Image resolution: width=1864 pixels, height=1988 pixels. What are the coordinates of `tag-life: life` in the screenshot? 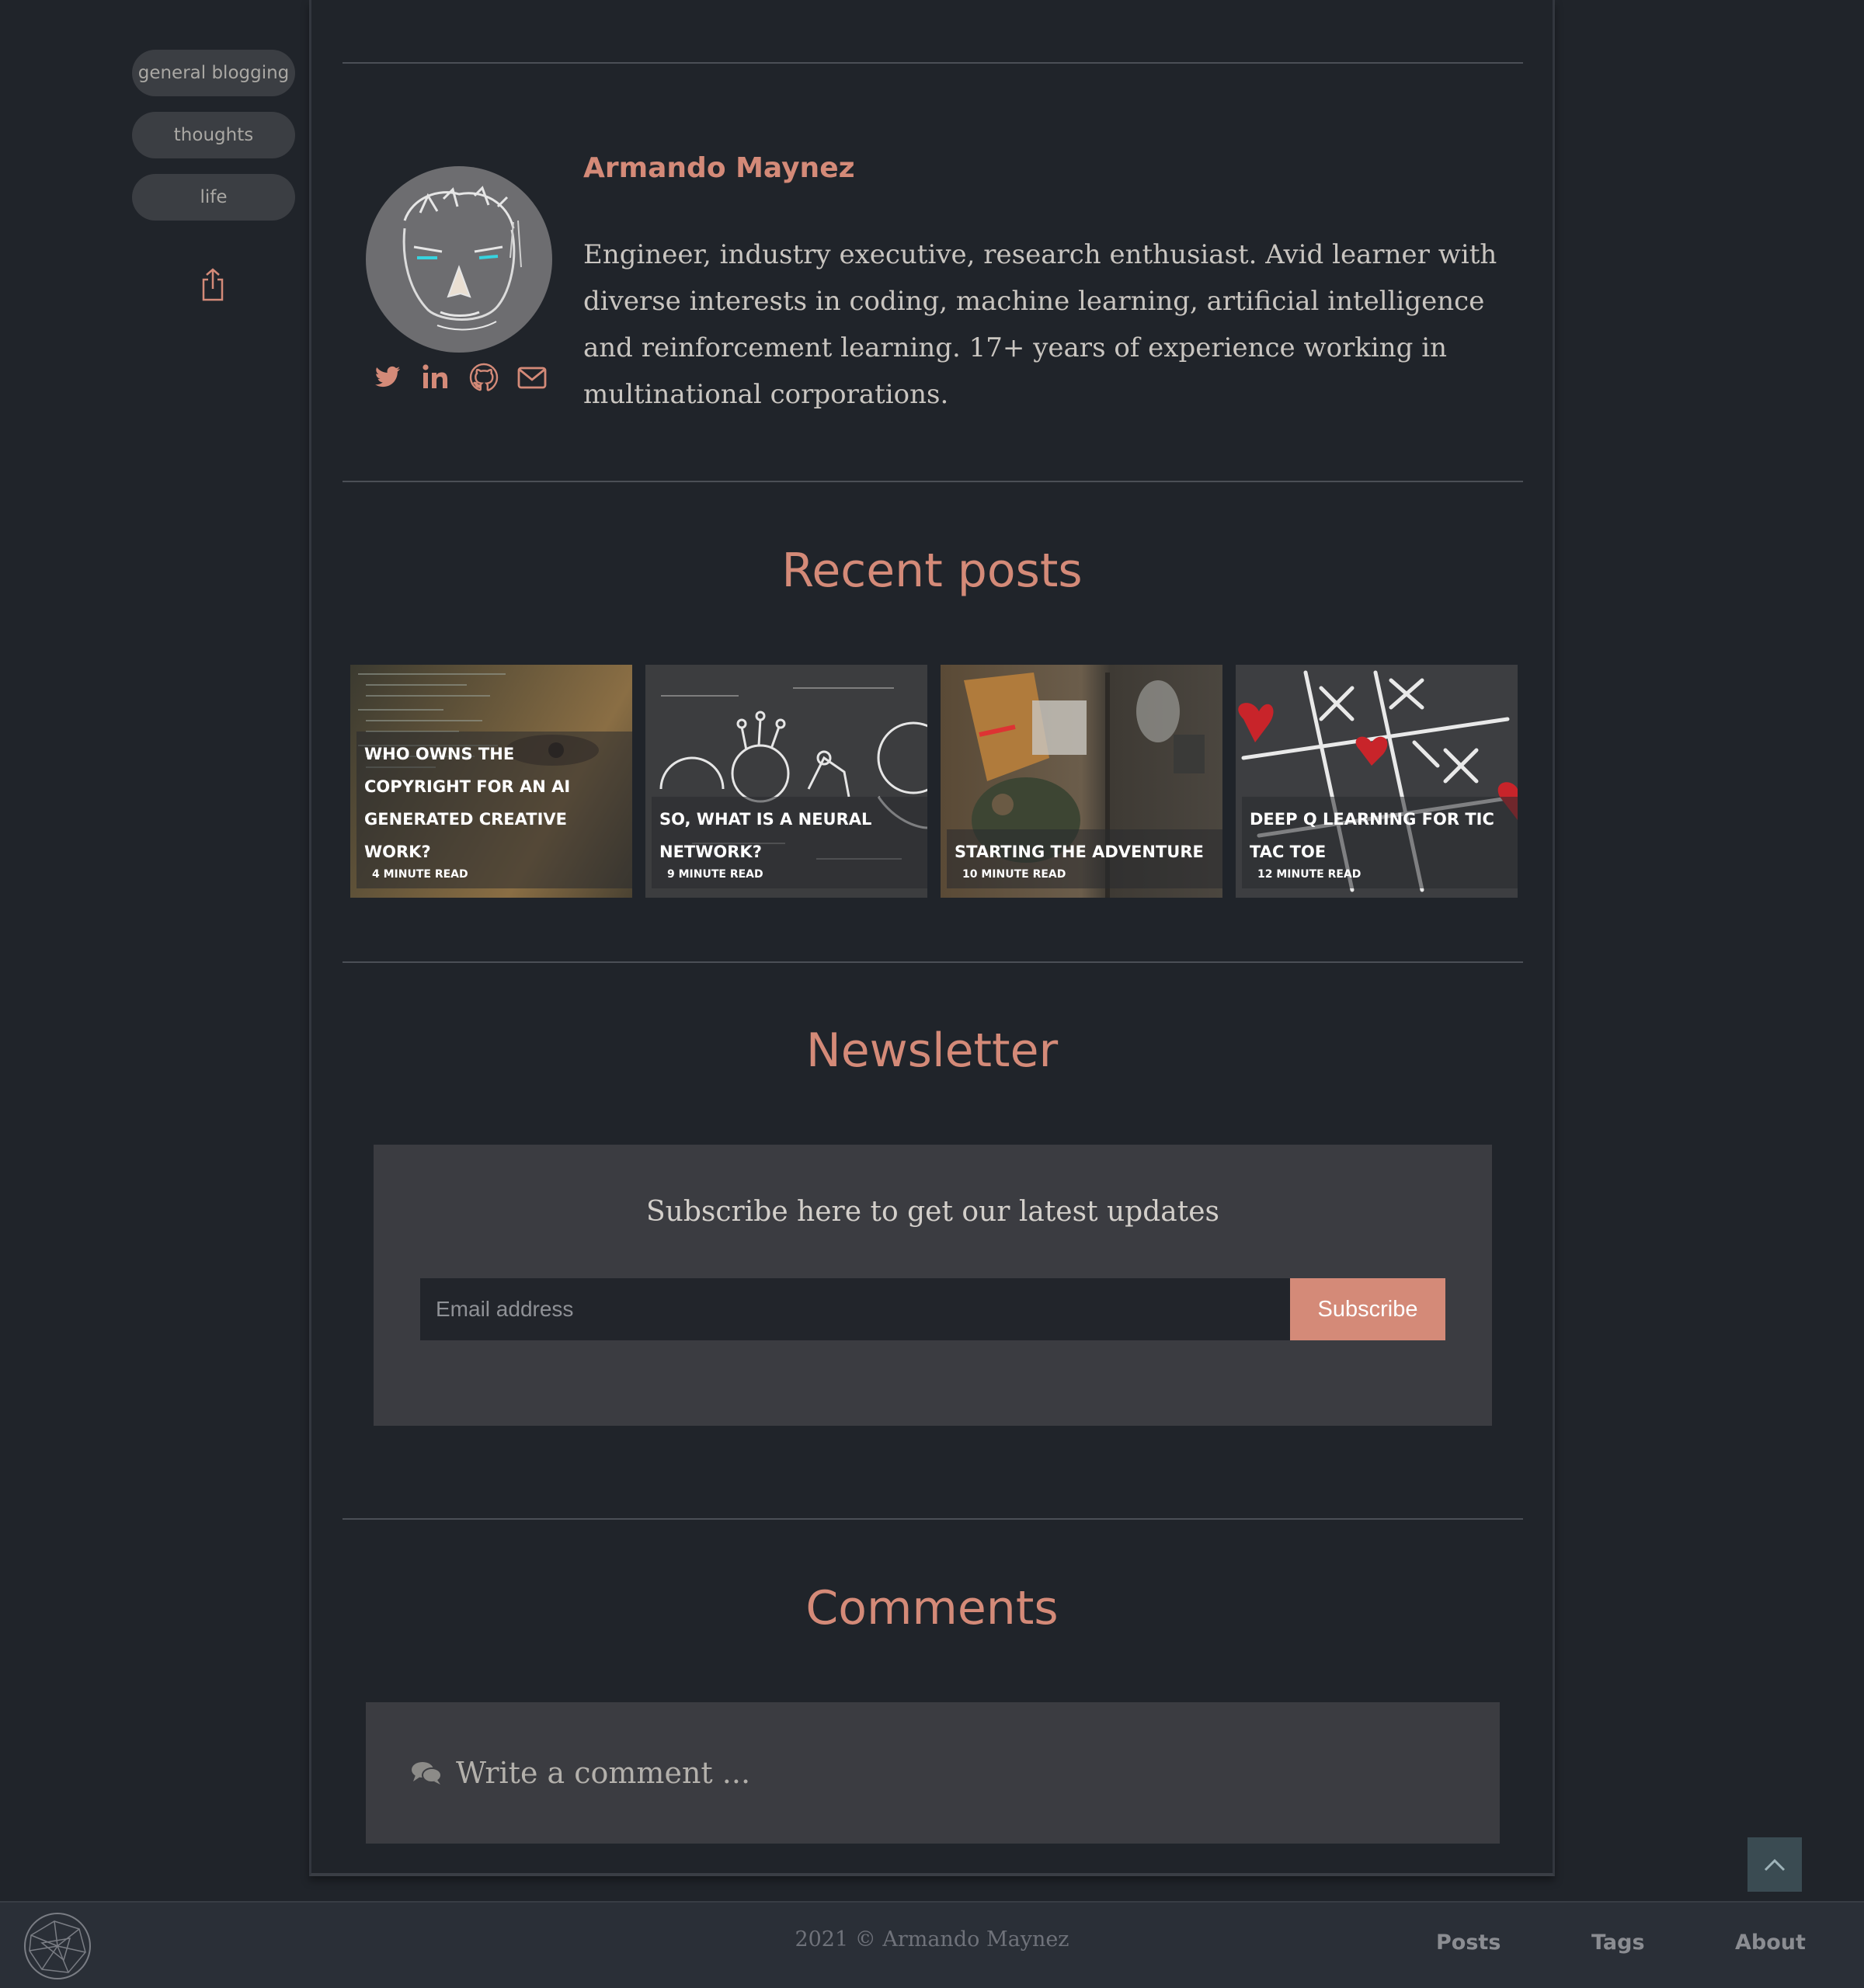 It's located at (213, 198).